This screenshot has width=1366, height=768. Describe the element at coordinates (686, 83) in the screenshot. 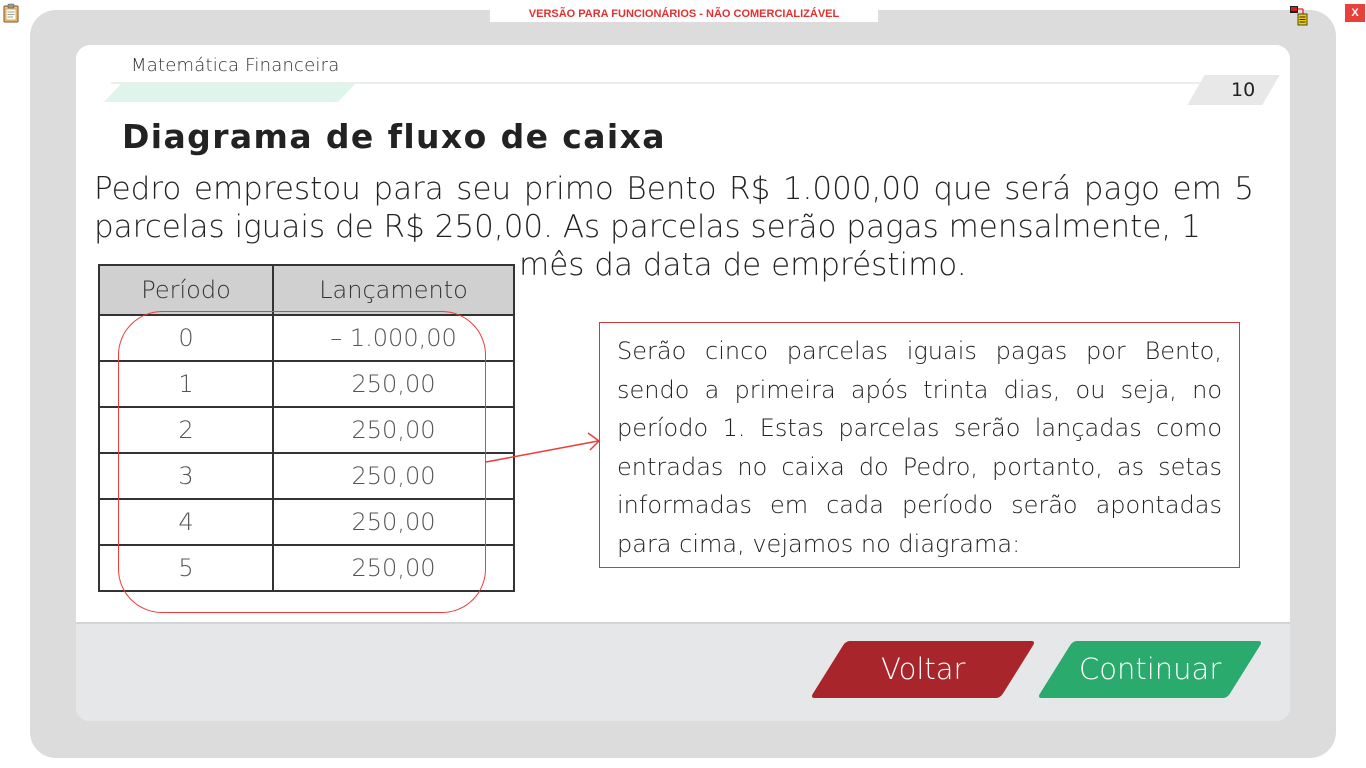

I see `header-rule` at that location.